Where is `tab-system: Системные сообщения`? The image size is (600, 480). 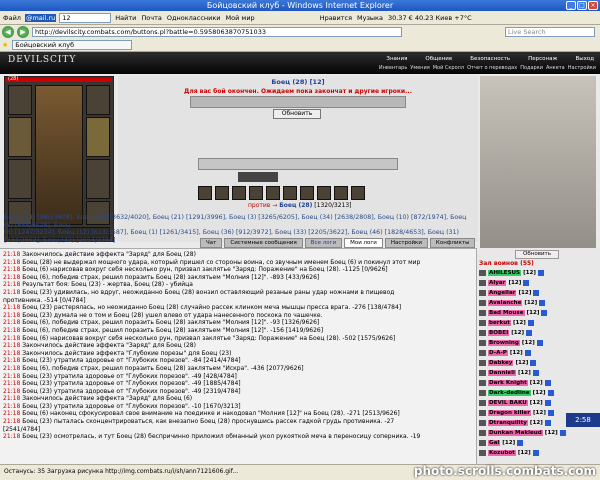
tab-system: Системные сообщения is located at coordinates (263, 243).